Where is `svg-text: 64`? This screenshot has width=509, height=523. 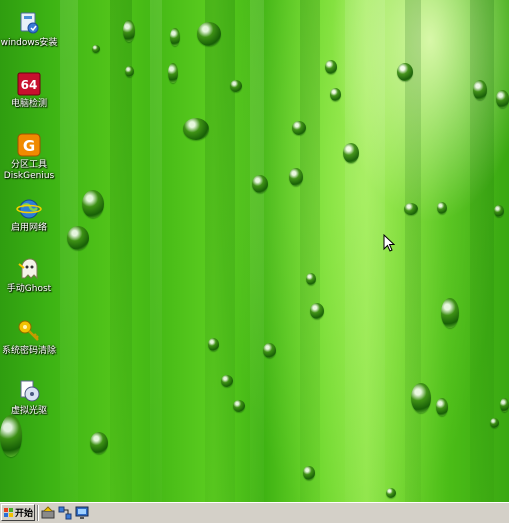 svg-text: 64 is located at coordinates (29, 85).